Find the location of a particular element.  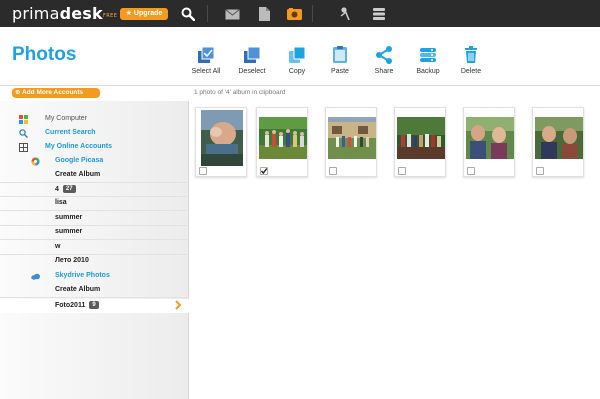

sidebar-item-label: My Computer is located at coordinates (66, 118).